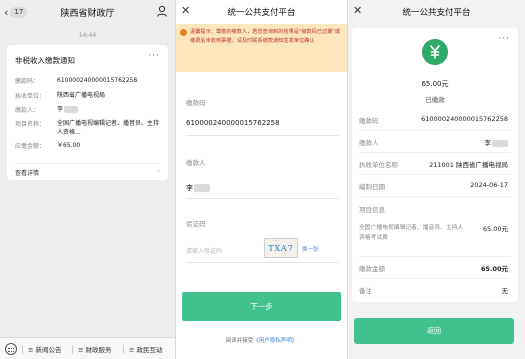  Describe the element at coordinates (494, 269) in the screenshot. I see `total-value: 65.00元` at that location.